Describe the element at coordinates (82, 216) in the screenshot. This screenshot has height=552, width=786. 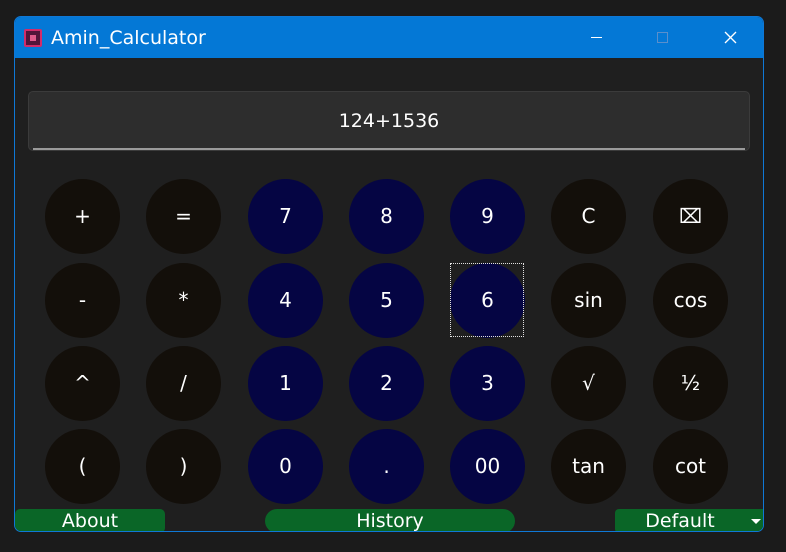
I see `key-plus-button: +` at that location.